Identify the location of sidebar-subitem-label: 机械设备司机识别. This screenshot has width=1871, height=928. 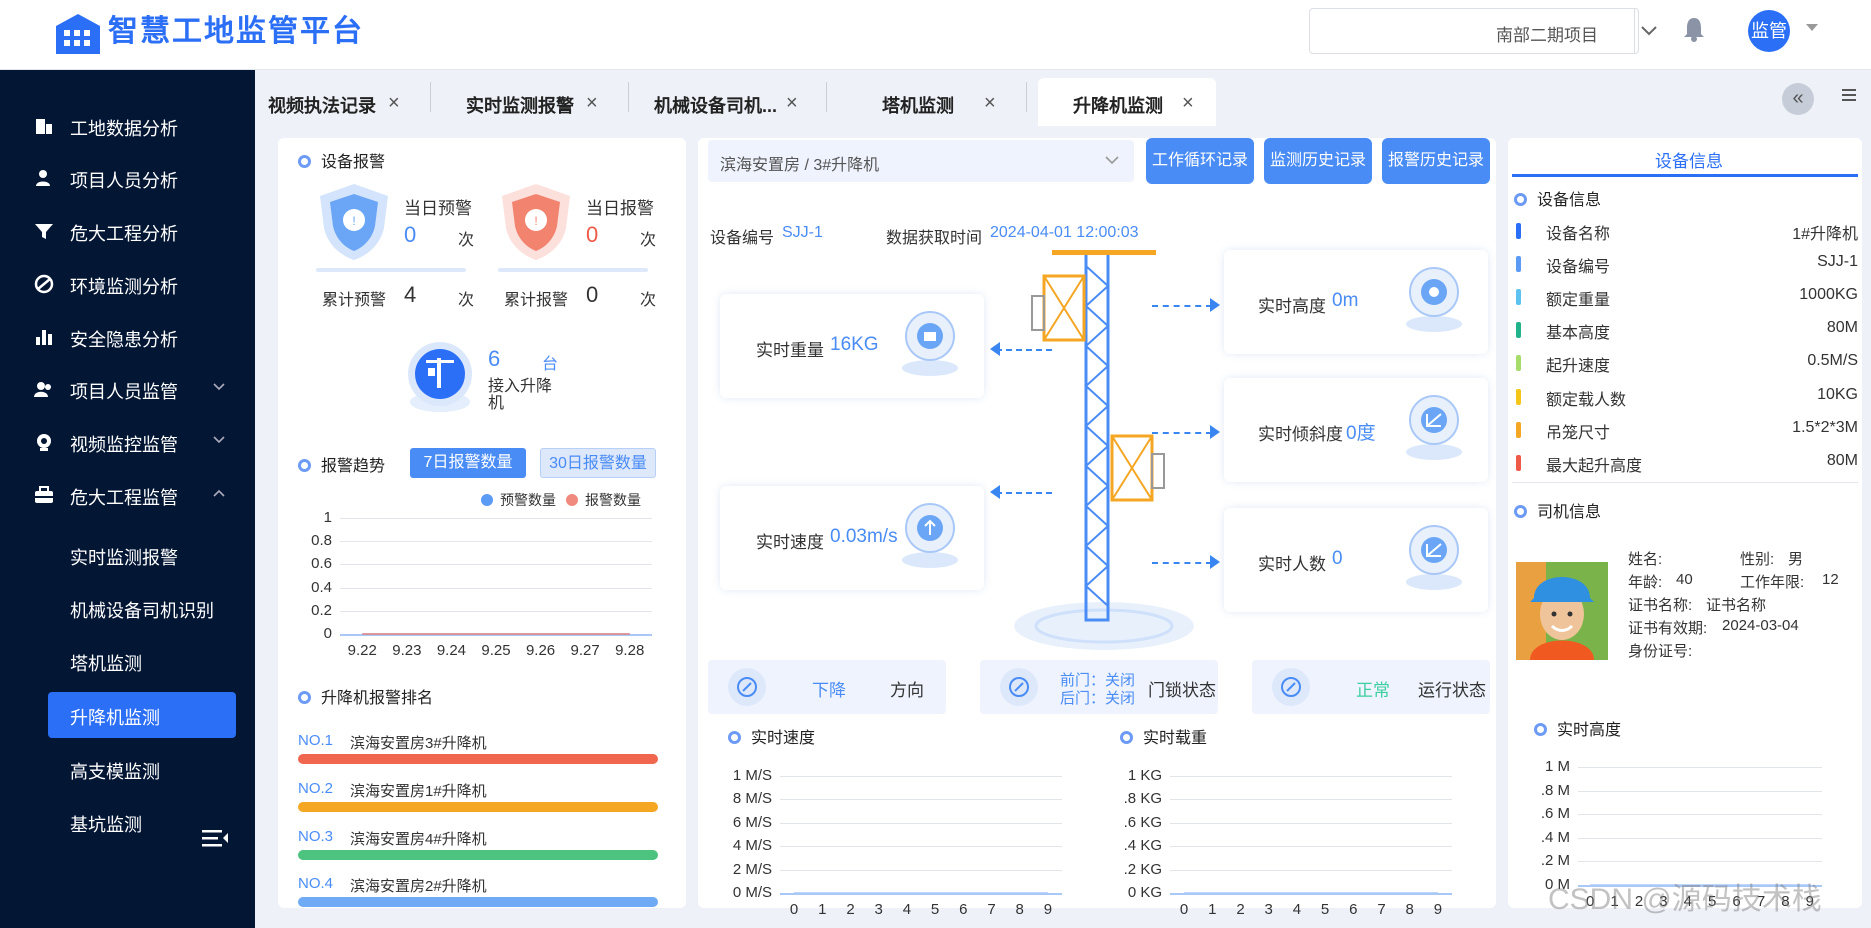
(142, 611).